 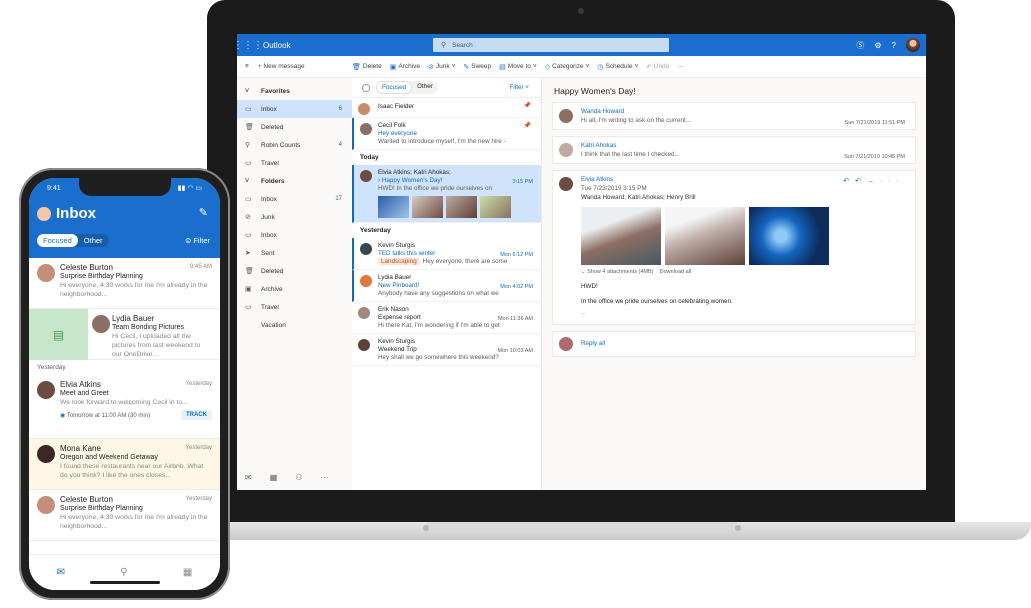 I want to click on message-subject: Oregon and Weekend Getaway, so click(x=109, y=457).